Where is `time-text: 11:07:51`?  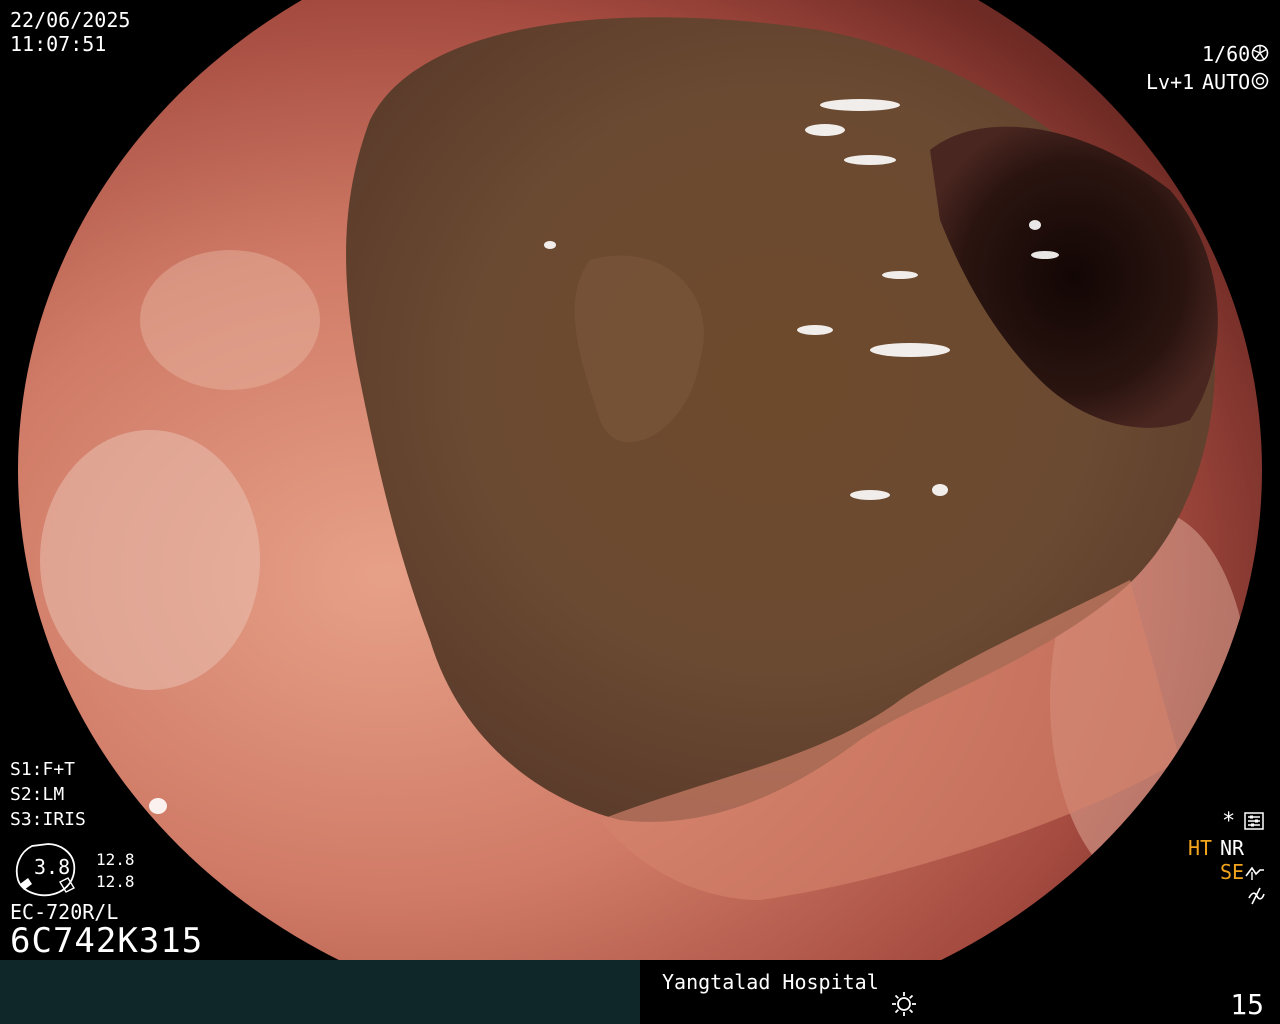 time-text: 11:07:51 is located at coordinates (58, 44).